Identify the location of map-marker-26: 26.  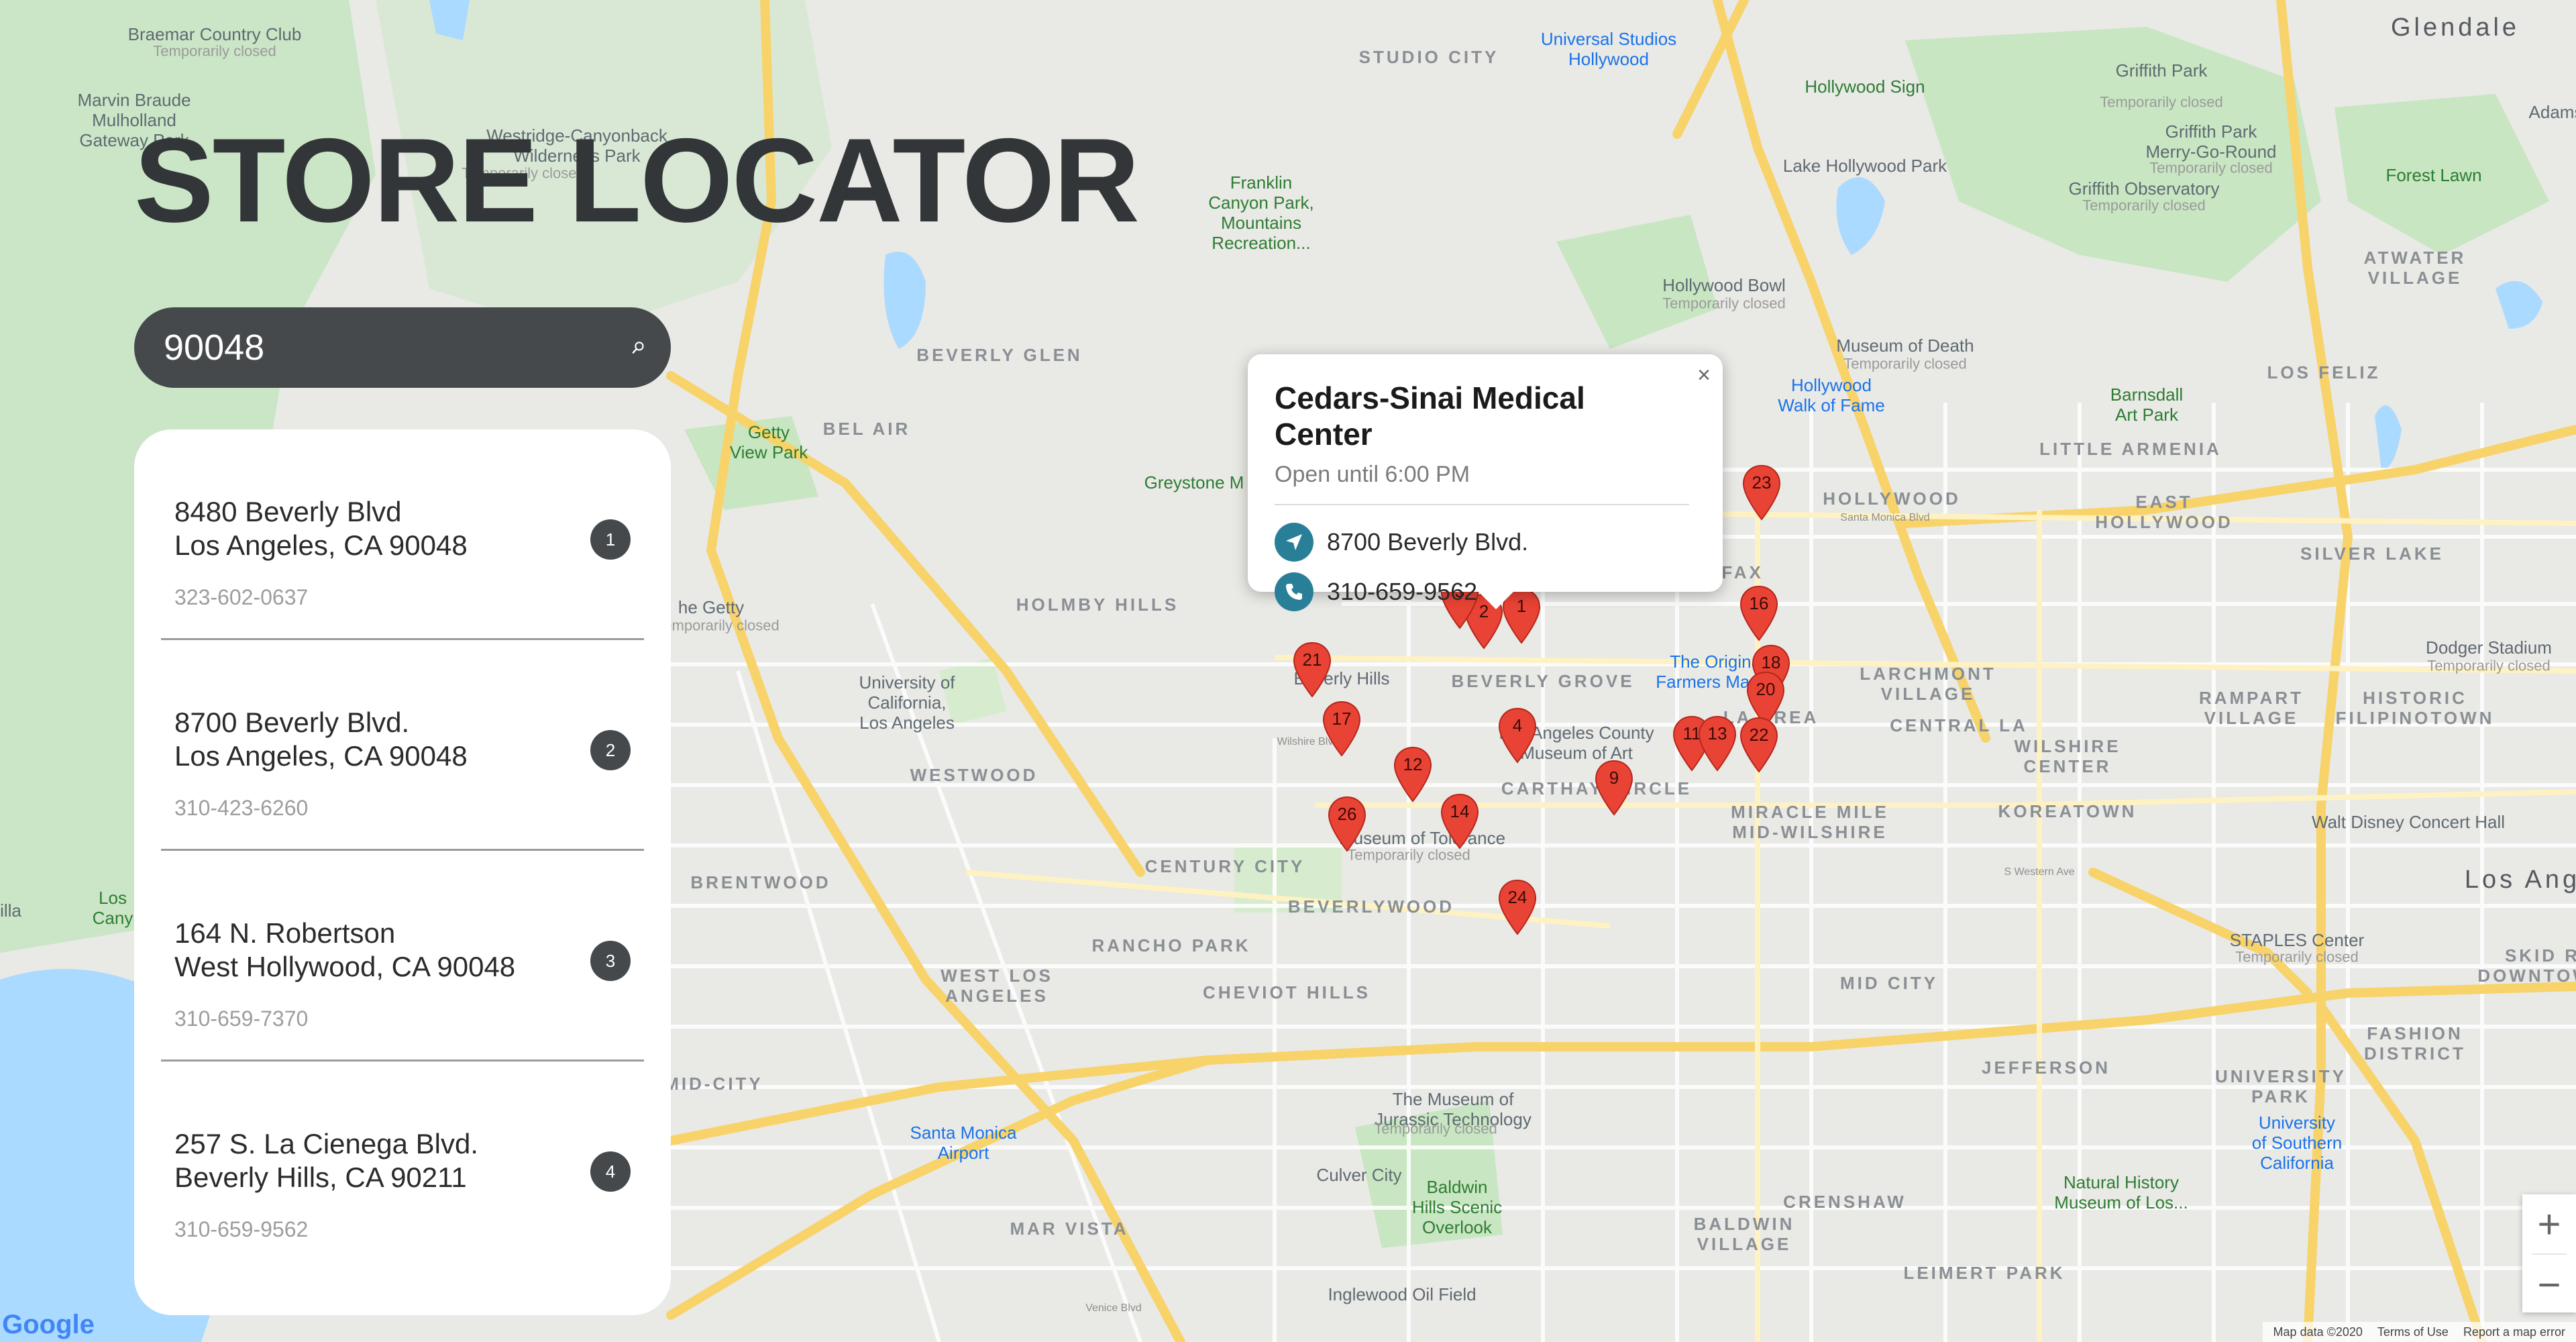
(1347, 824).